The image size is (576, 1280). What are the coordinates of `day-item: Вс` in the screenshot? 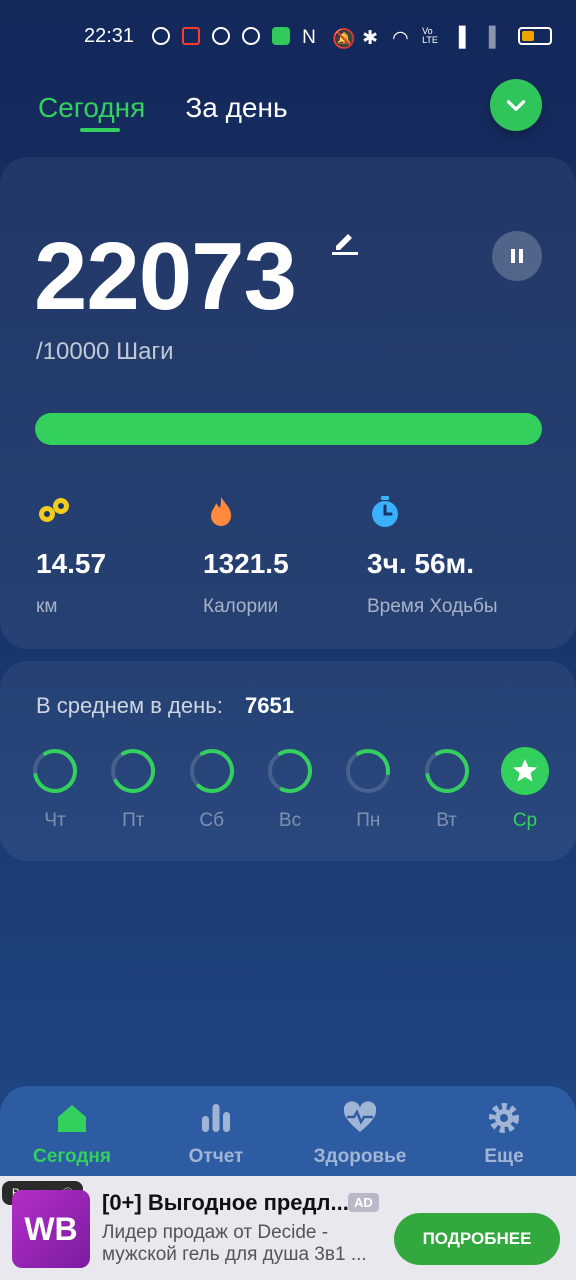 It's located at (290, 789).